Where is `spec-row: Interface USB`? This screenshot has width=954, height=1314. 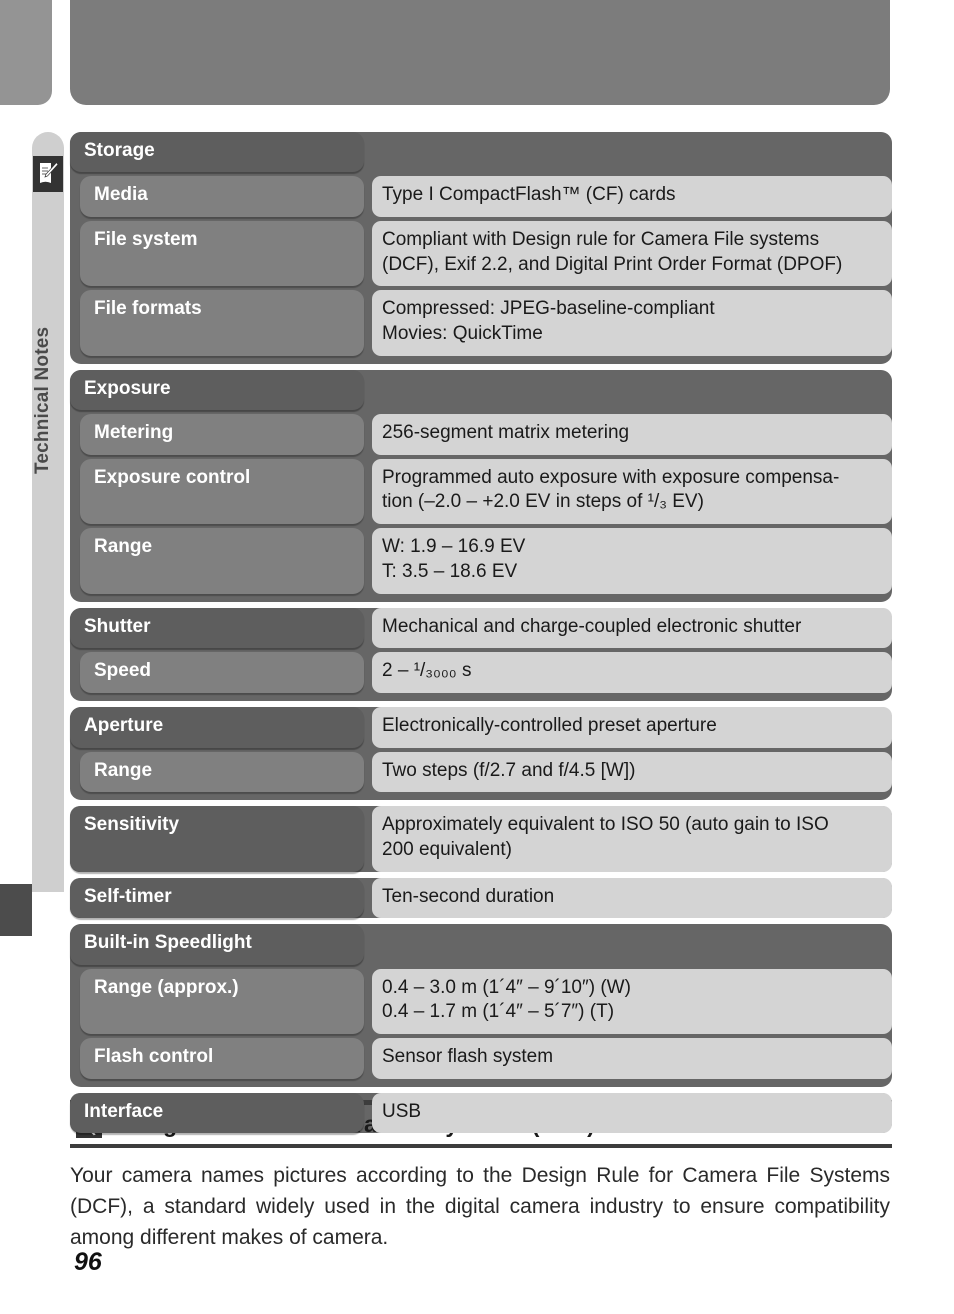
spec-row: Interface USB is located at coordinates (481, 1113).